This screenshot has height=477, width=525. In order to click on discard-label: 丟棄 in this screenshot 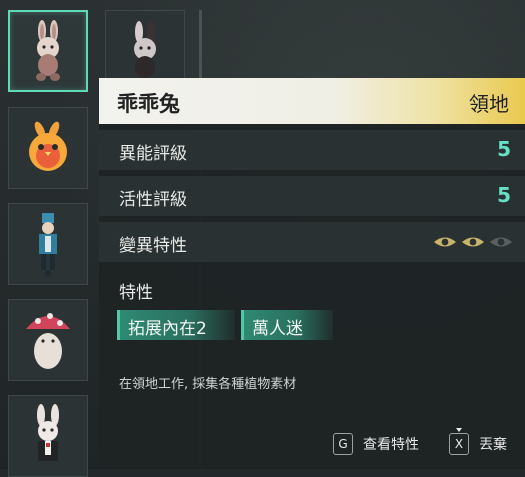, I will do `click(493, 444)`.